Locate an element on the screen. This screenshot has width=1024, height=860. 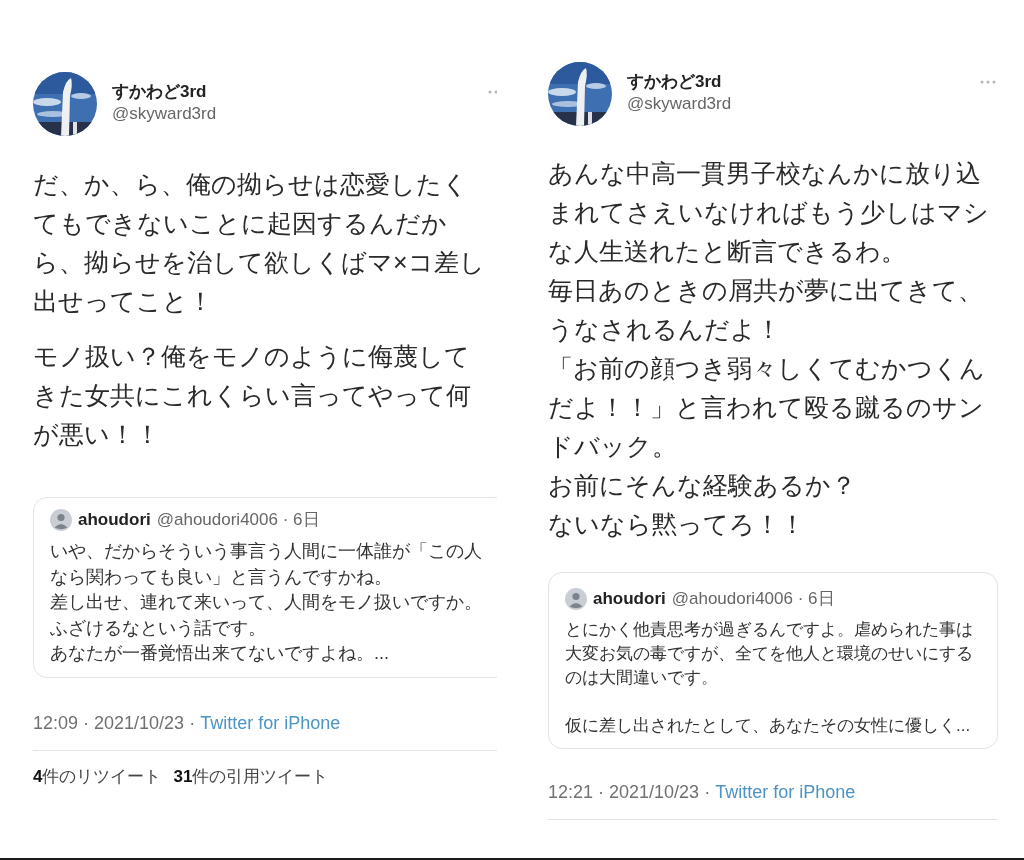
tweet-text: 毎日あのときの屑共が夢に出てきて、 is located at coordinates (766, 290).